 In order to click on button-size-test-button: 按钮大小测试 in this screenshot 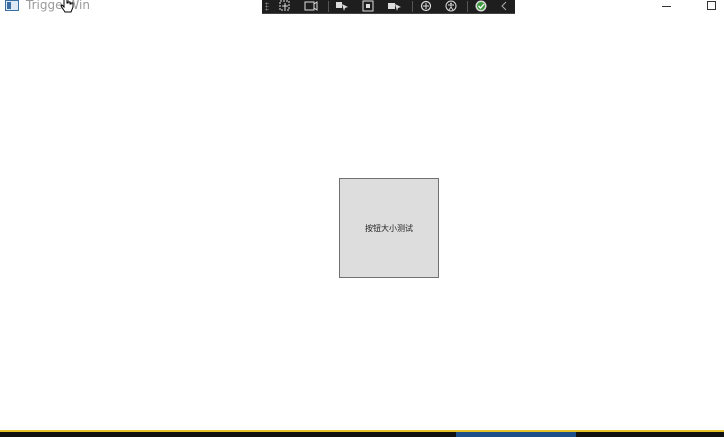, I will do `click(389, 228)`.